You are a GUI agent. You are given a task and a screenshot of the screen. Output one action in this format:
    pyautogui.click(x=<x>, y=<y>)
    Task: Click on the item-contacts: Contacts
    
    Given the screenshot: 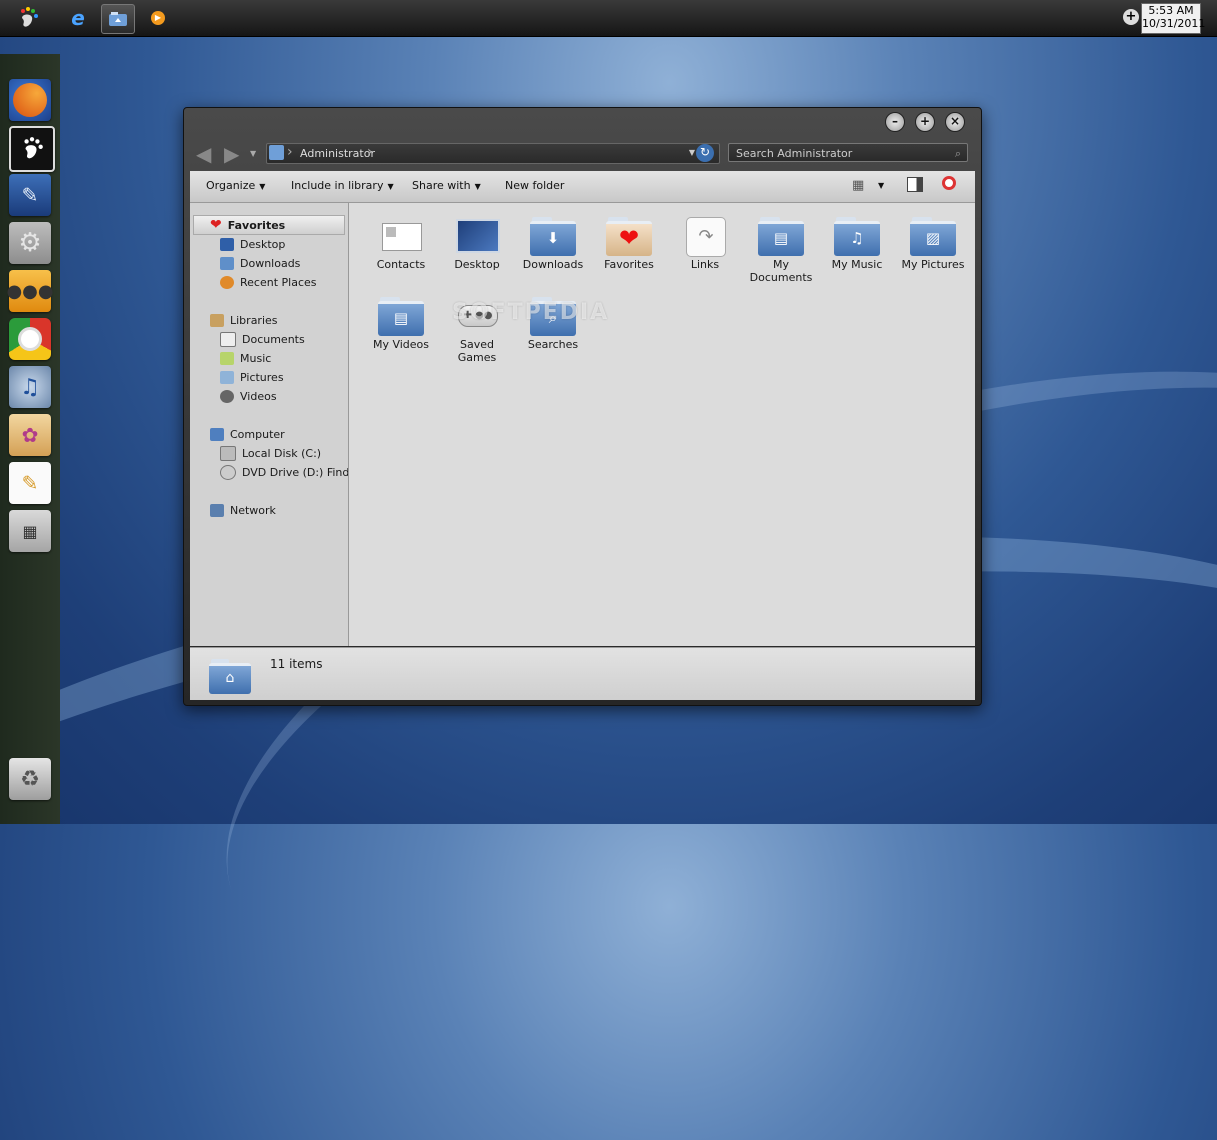 What is the action you would take?
    pyautogui.click(x=401, y=244)
    